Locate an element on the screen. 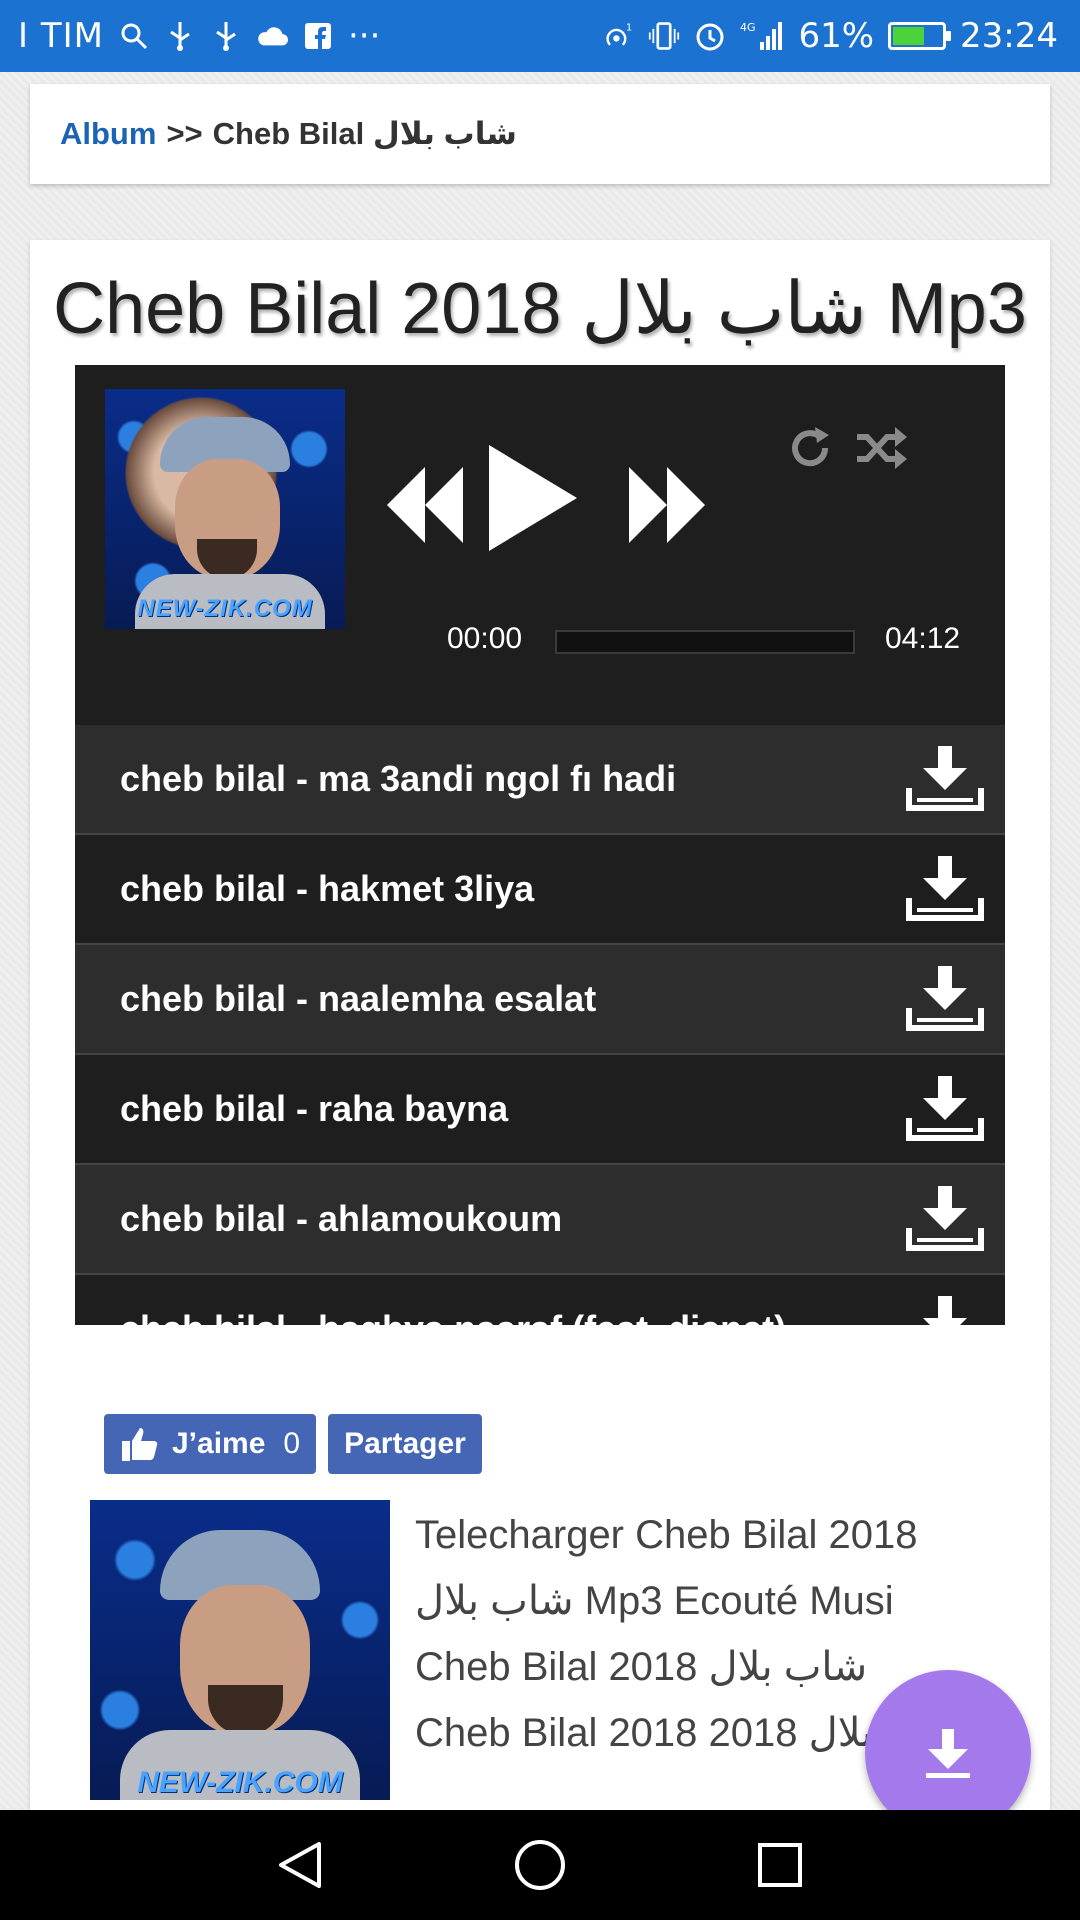 This screenshot has height=1920, width=1080. cloud-icon is located at coordinates (272, 36).